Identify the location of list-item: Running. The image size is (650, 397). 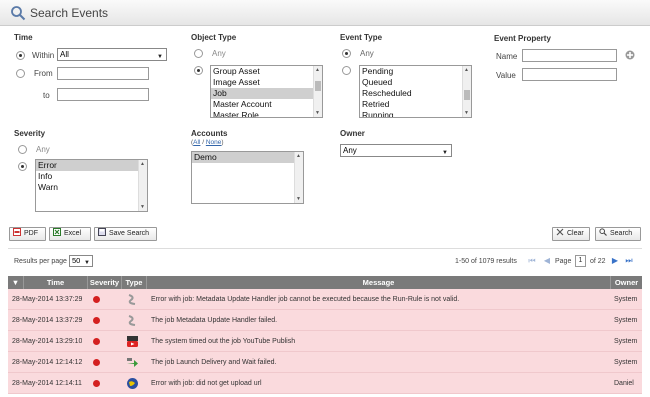
(415, 113).